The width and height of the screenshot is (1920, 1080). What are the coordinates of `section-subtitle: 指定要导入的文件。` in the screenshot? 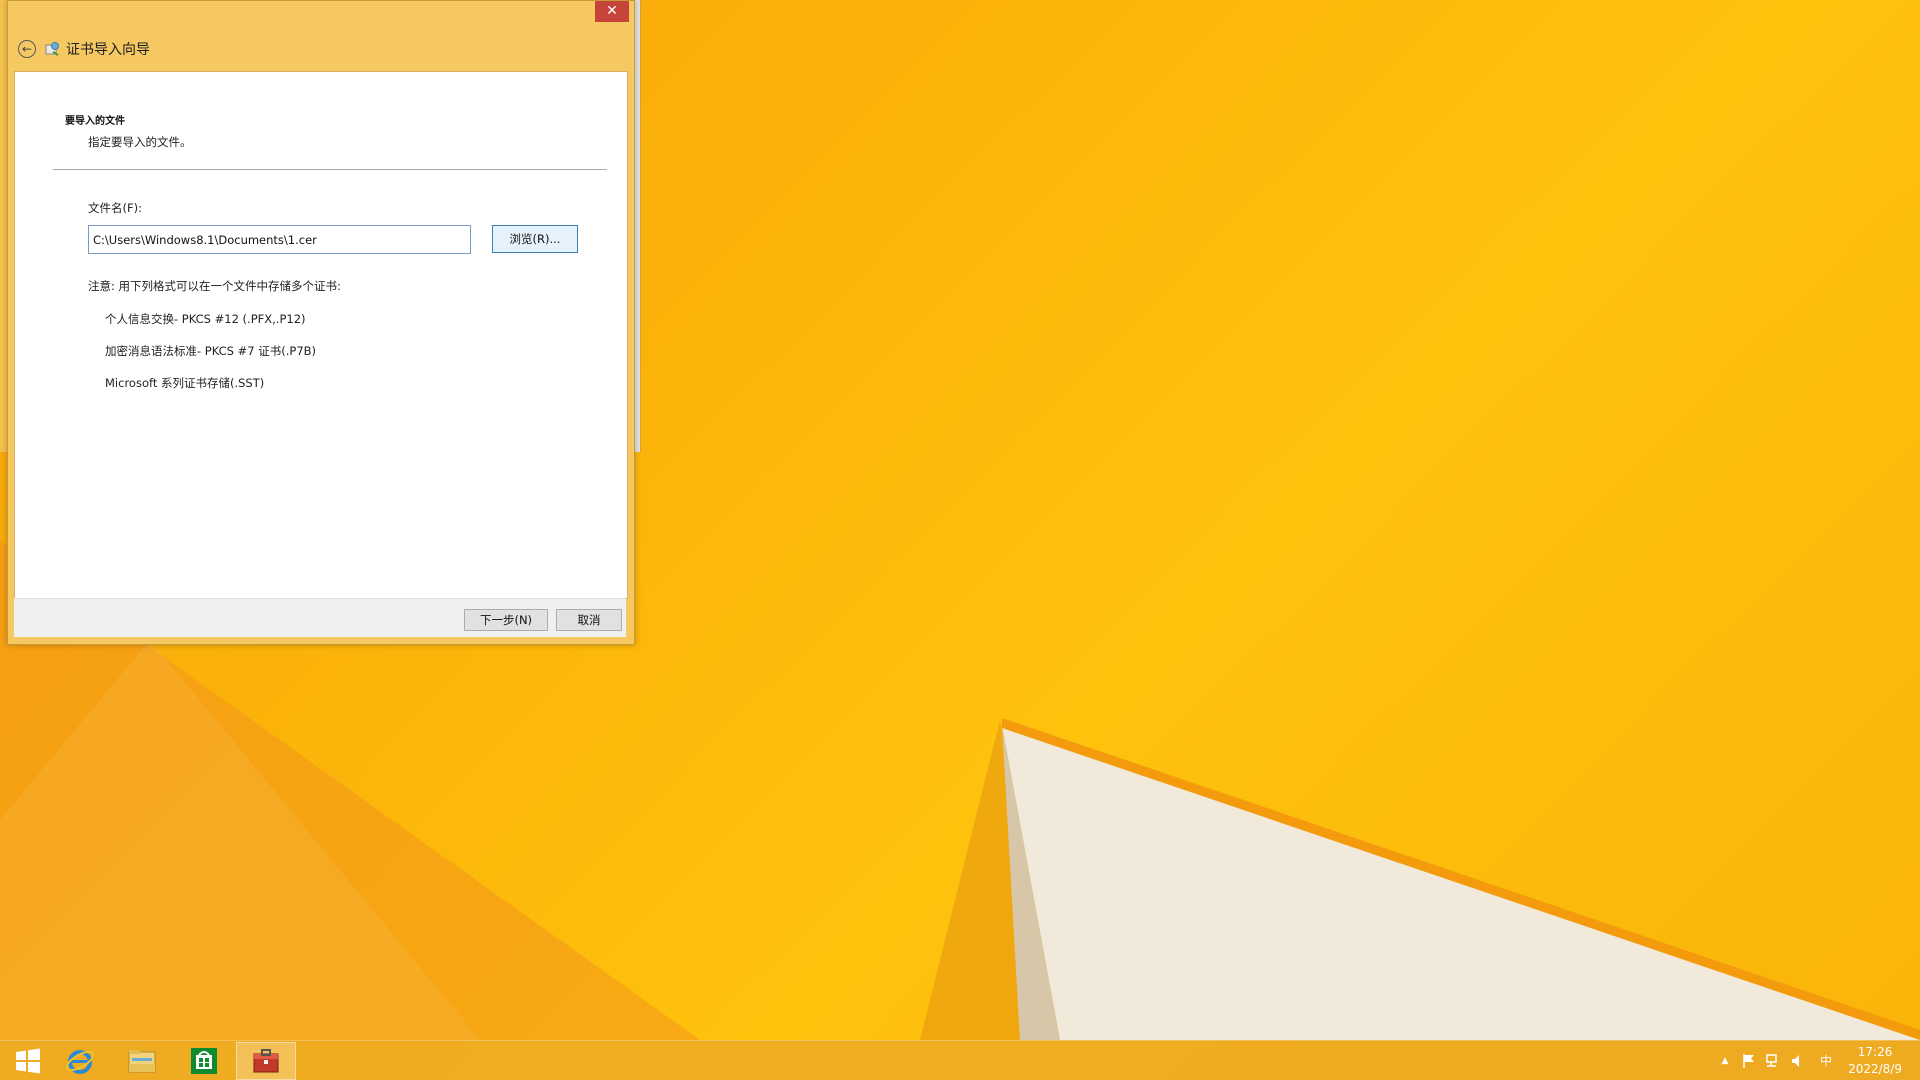 It's located at (140, 142).